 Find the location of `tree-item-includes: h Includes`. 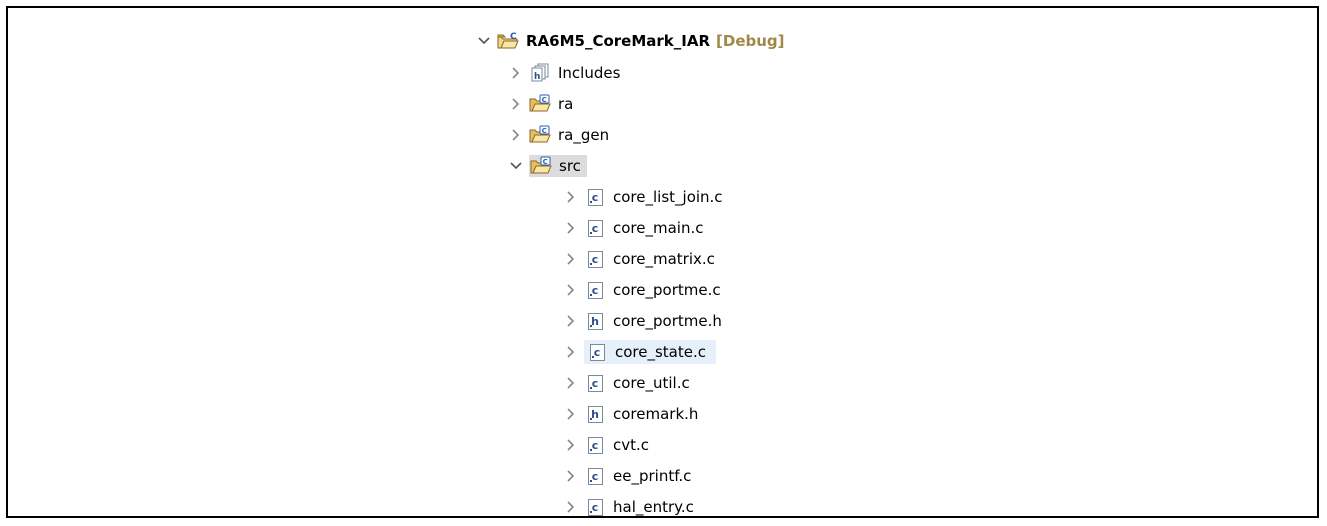

tree-item-includes: h Includes is located at coordinates (565, 73).